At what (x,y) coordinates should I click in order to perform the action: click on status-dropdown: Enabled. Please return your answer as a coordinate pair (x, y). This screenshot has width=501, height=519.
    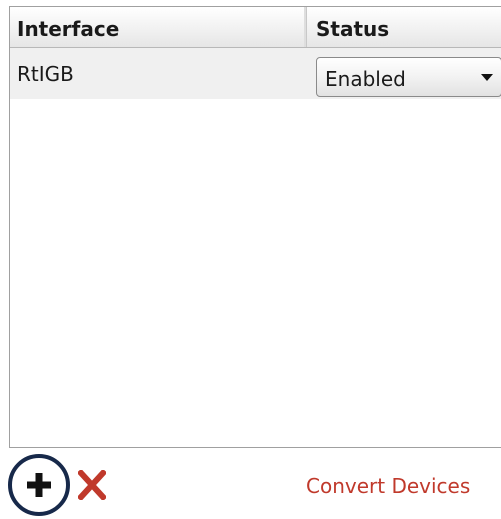
    Looking at the image, I should click on (408, 77).